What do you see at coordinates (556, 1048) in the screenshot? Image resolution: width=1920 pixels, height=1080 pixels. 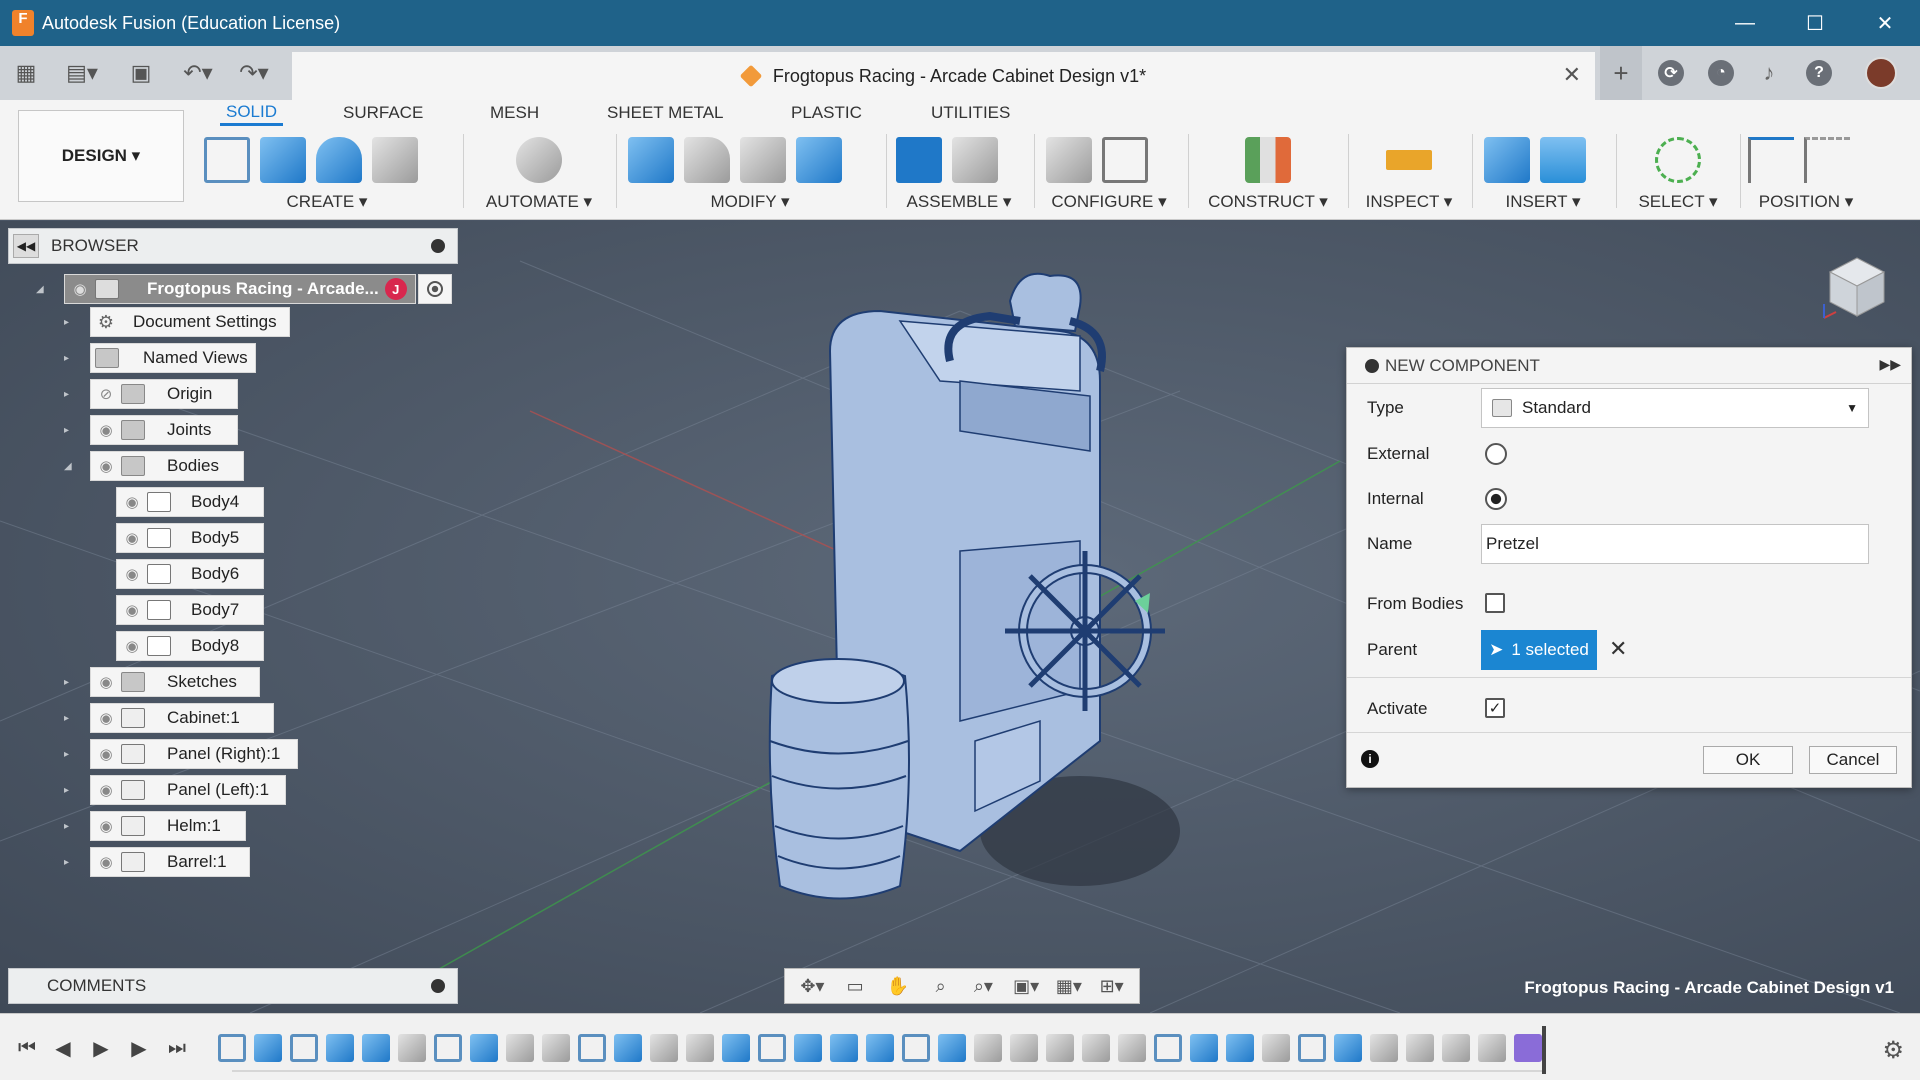 I see `pattern-feature-icon` at bounding box center [556, 1048].